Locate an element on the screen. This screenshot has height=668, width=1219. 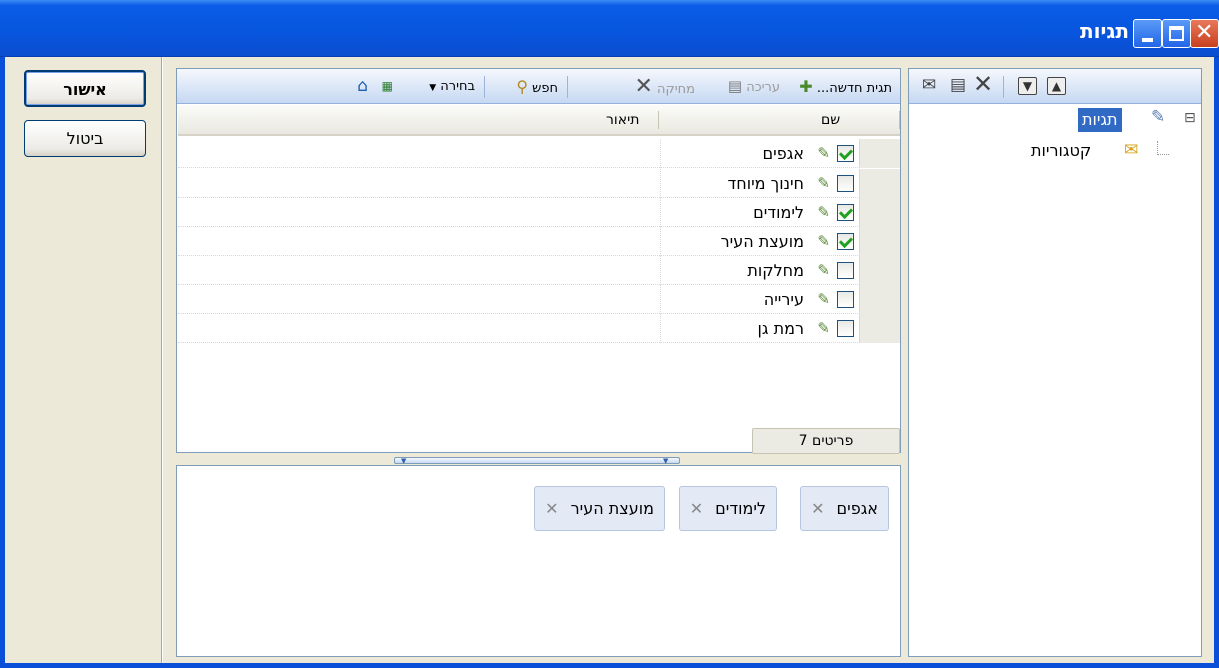
move-down-icon: ▼ is located at coordinates (1027, 86).